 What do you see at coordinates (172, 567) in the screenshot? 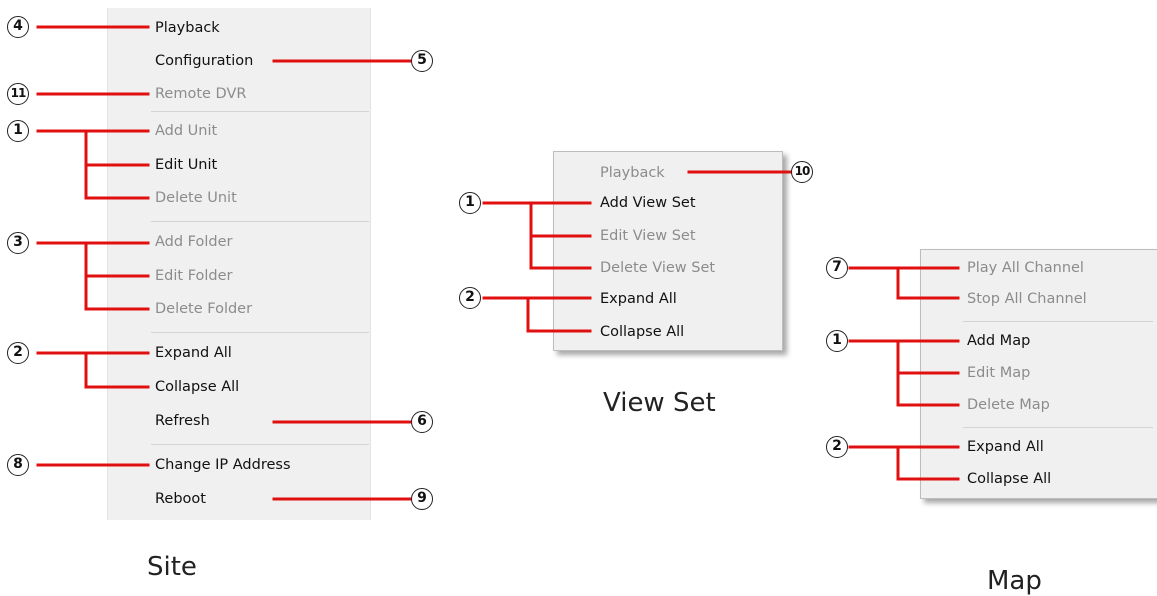
I see `caption-site: Site` at bounding box center [172, 567].